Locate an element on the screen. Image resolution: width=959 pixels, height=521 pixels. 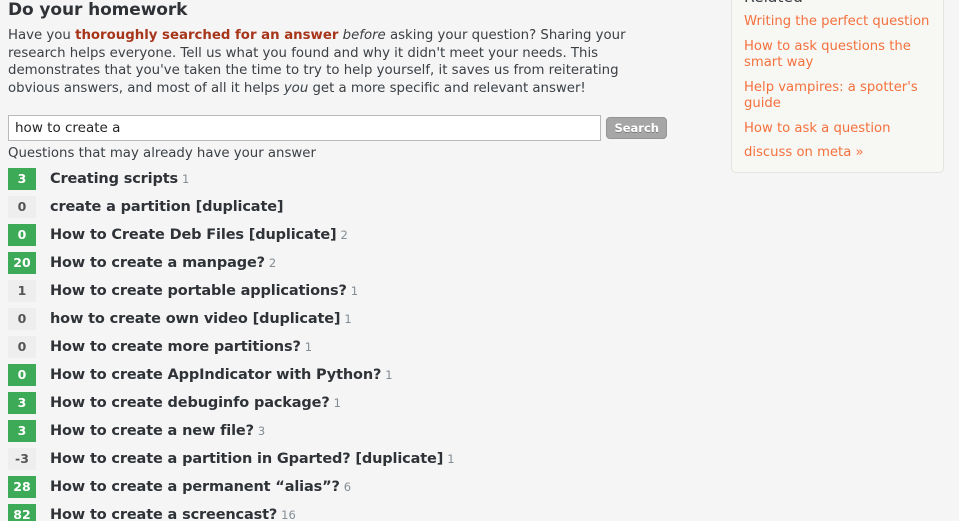
sidebar-list-item: Writing the perfect question is located at coordinates (837, 22).